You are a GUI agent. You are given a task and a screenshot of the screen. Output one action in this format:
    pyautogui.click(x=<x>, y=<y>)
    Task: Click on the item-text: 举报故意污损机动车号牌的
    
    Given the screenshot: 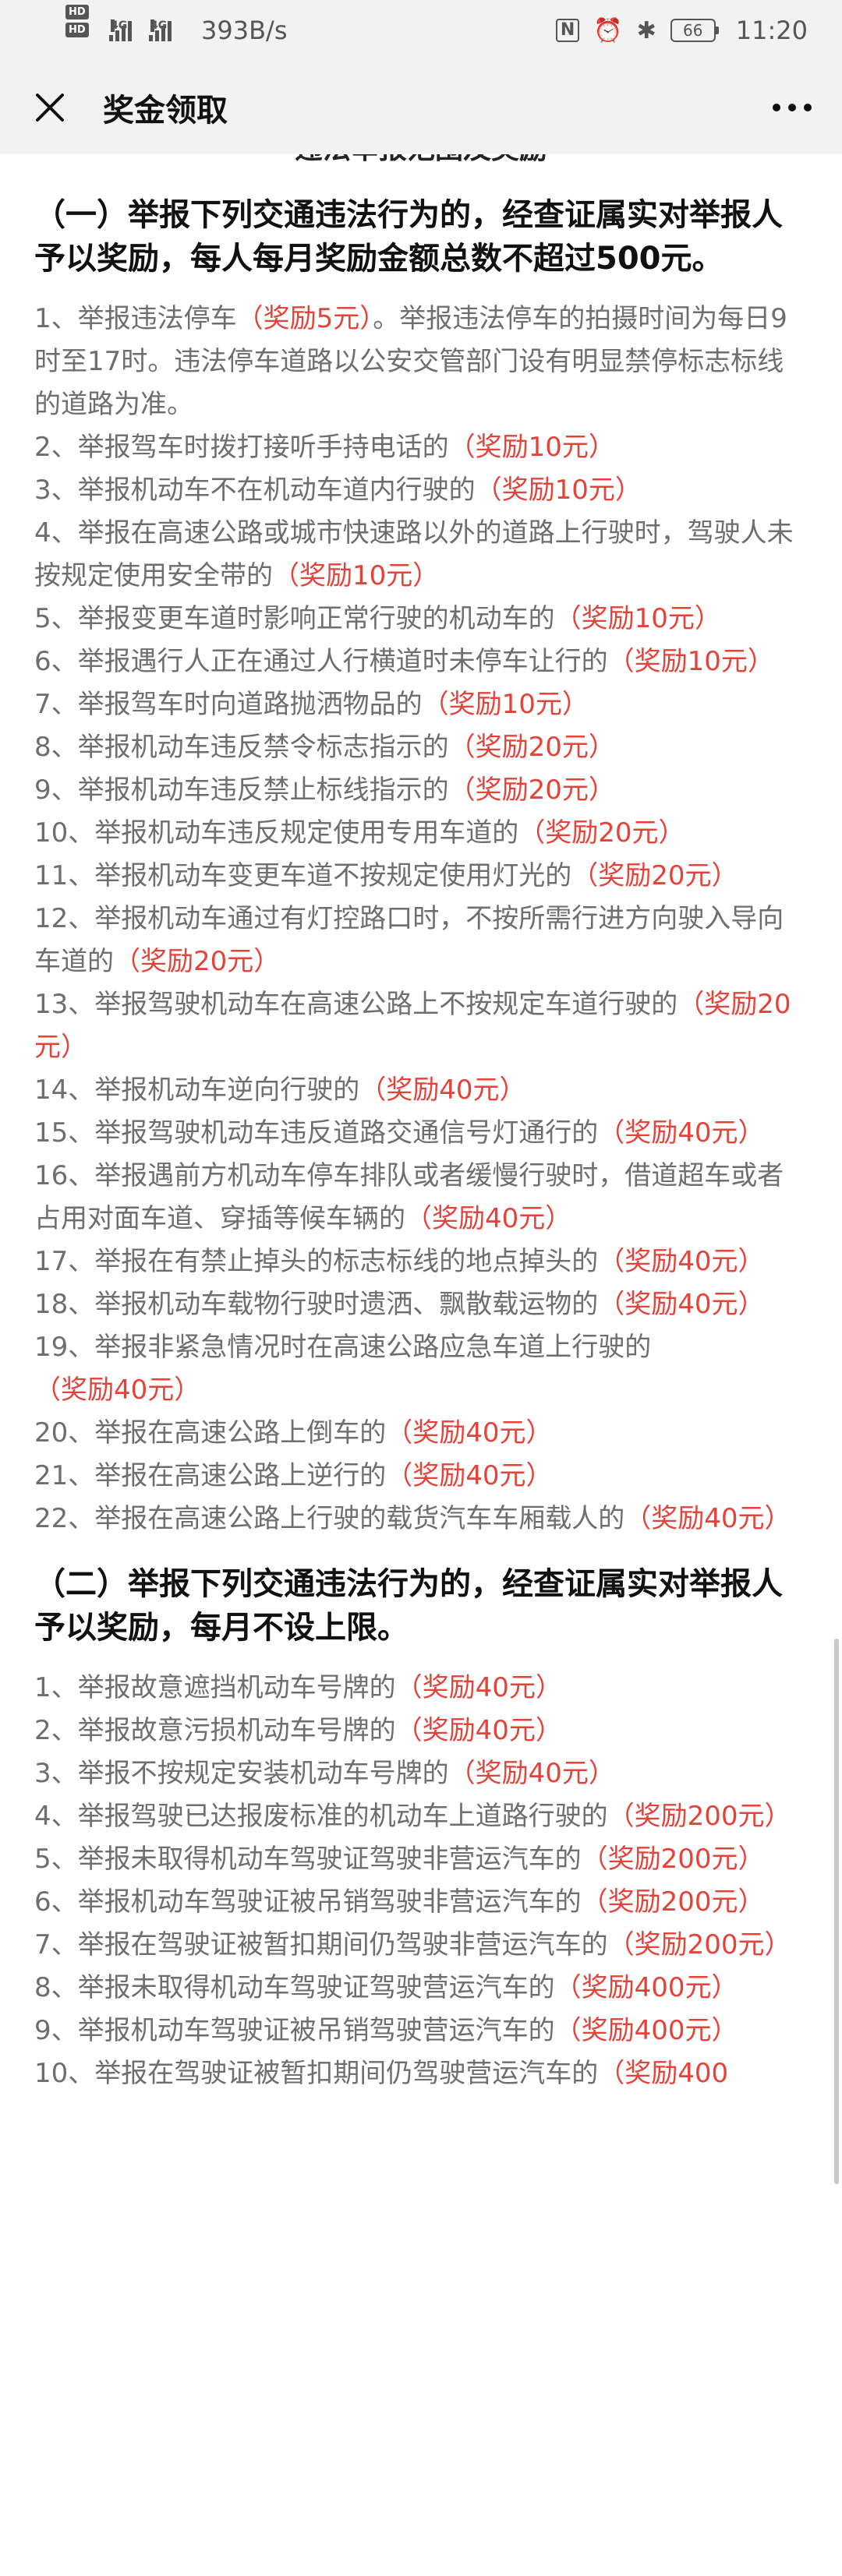 What is the action you would take?
    pyautogui.click(x=237, y=1730)
    